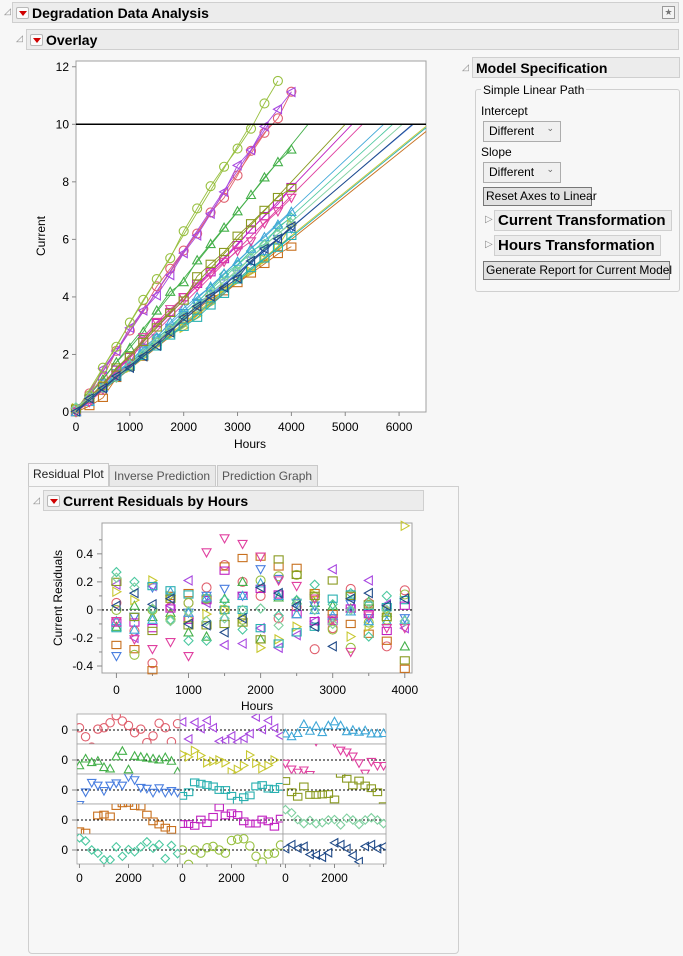 Image resolution: width=683 pixels, height=956 pixels. Describe the element at coordinates (399, 427) in the screenshot. I see `overlay-x-tick-label: 6000` at that location.